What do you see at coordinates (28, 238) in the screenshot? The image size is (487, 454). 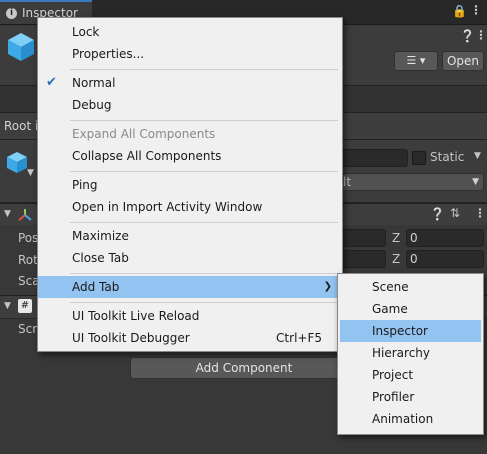 I see `position-label: Pos` at bounding box center [28, 238].